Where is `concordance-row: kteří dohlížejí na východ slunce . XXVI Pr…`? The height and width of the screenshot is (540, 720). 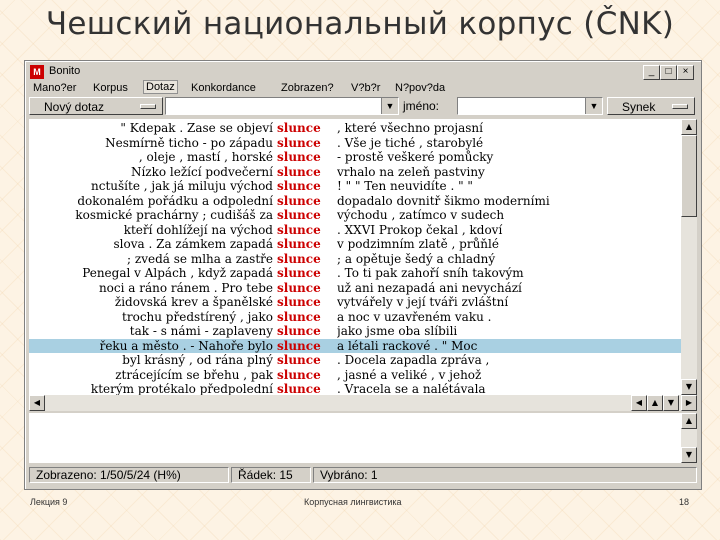 concordance-row: kteří dohlížejí na východ slunce . XXVI Pr… is located at coordinates (355, 230).